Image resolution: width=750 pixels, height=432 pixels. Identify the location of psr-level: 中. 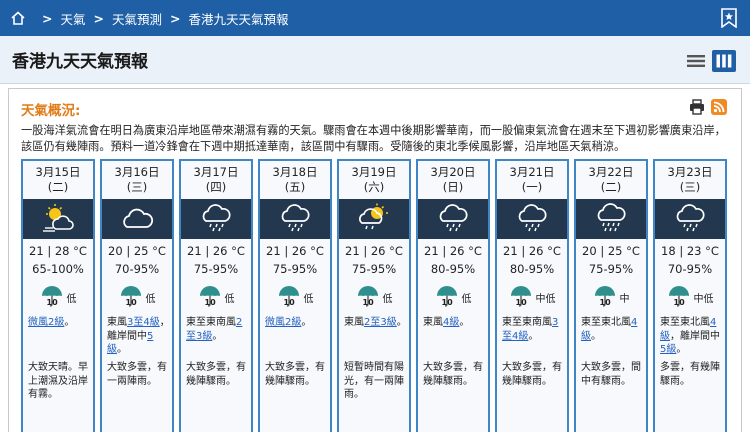
(624, 299).